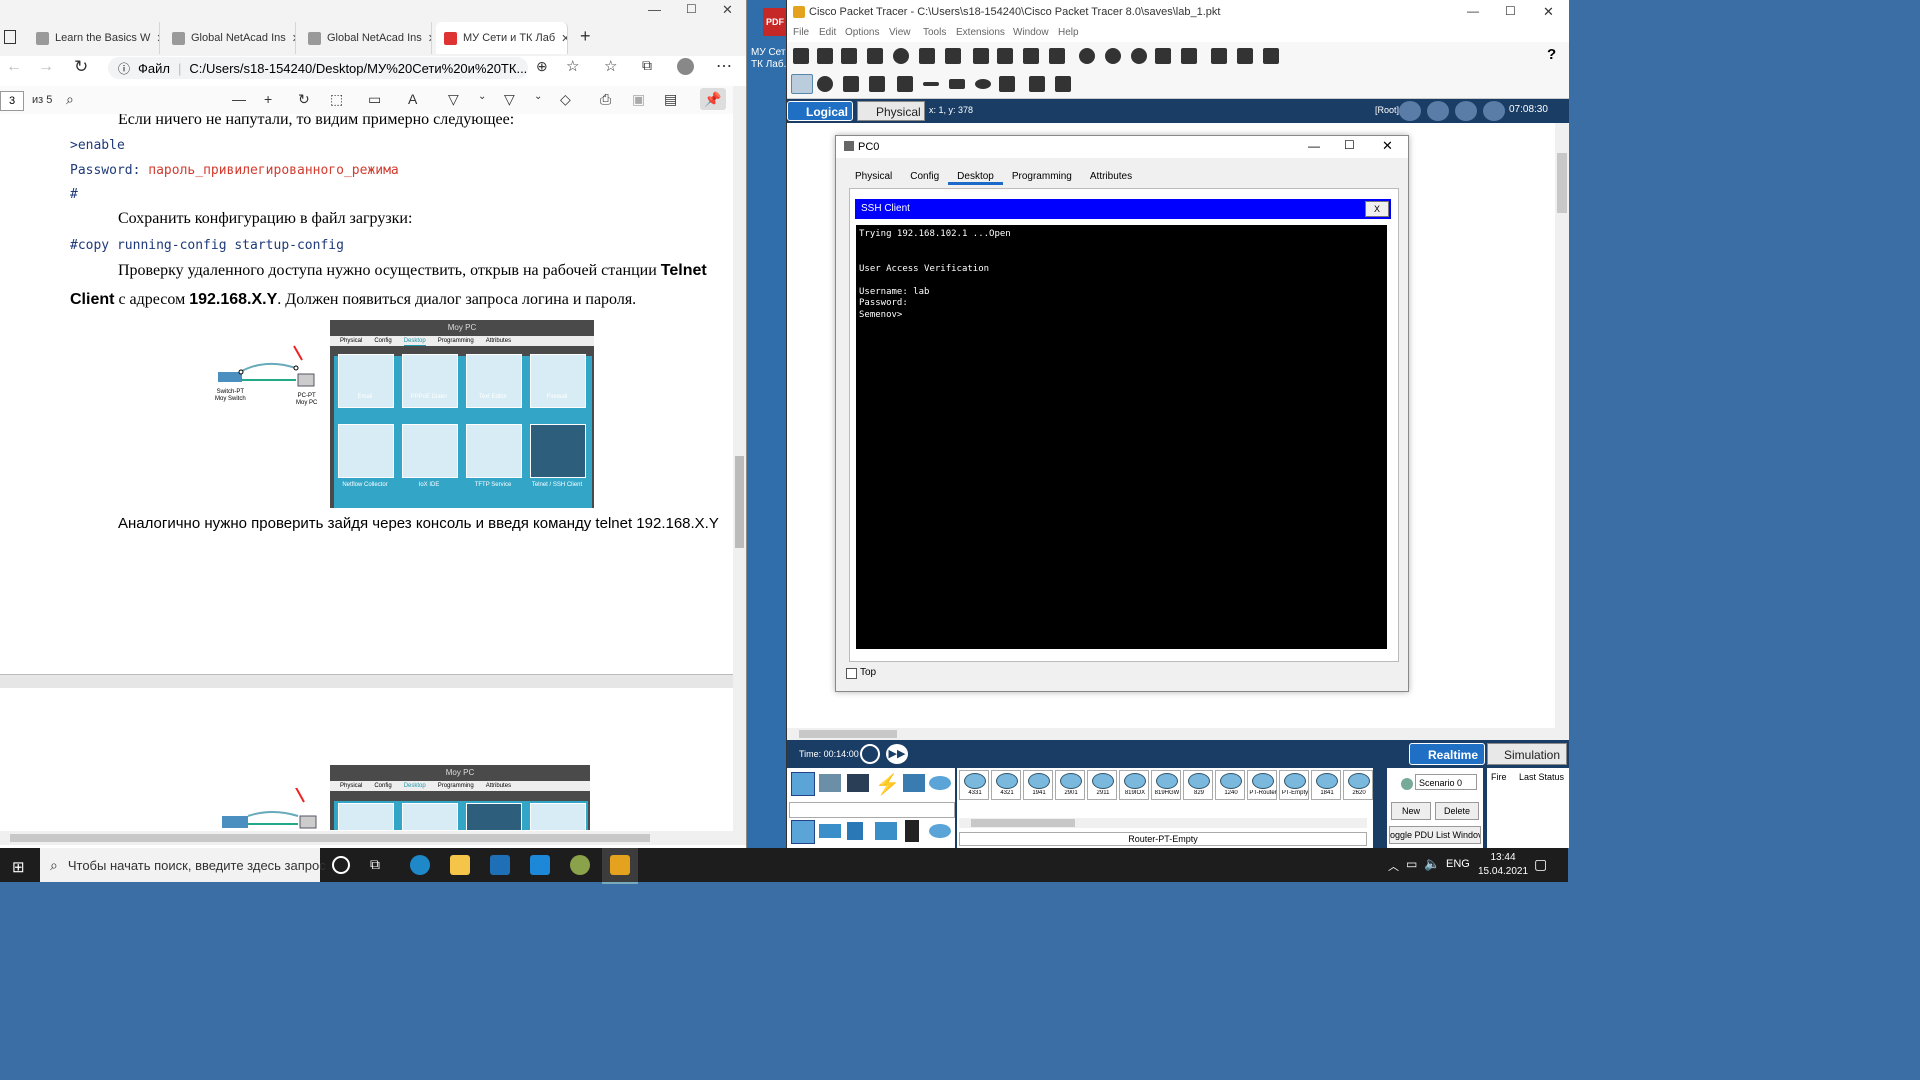 The height and width of the screenshot is (1080, 1920). Describe the element at coordinates (877, 84) in the screenshot. I see `resize-tool-icon` at that location.